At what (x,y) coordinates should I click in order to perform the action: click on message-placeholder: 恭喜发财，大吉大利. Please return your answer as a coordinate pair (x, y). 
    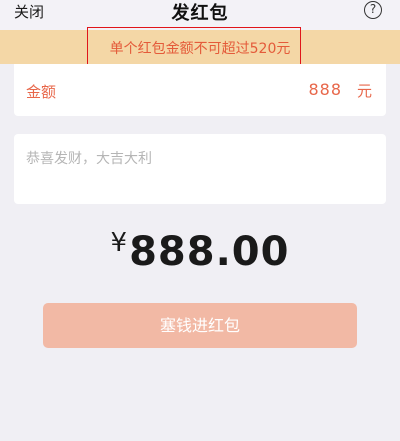
    Looking at the image, I should click on (89, 159).